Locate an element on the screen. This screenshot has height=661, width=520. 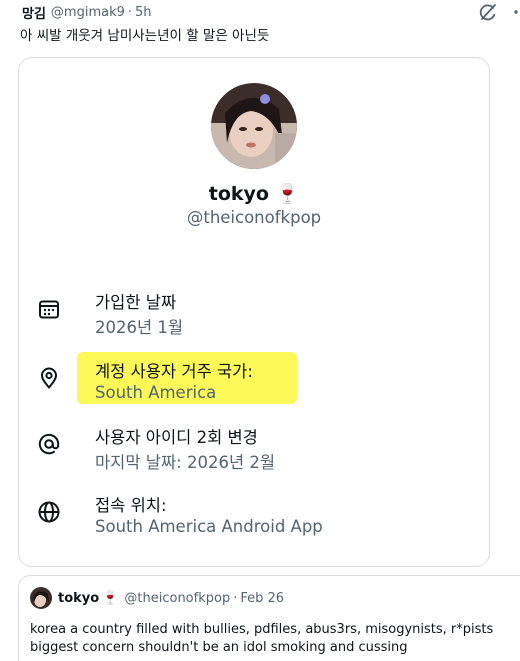
info-title: 사용자 아이디 2회 변경 is located at coordinates (176, 437).